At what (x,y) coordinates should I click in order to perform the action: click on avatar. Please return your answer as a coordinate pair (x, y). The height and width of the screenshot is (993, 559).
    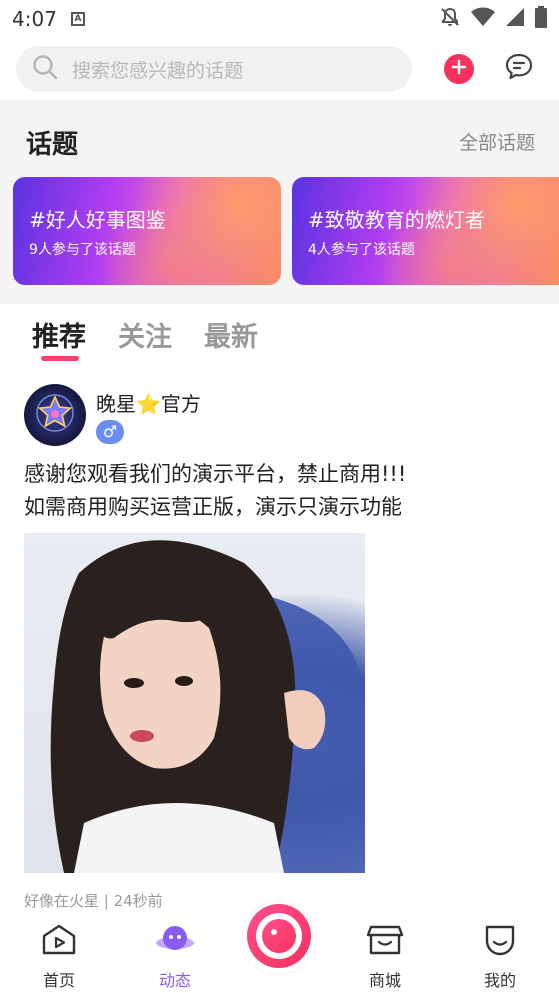
    Looking at the image, I should click on (55, 415).